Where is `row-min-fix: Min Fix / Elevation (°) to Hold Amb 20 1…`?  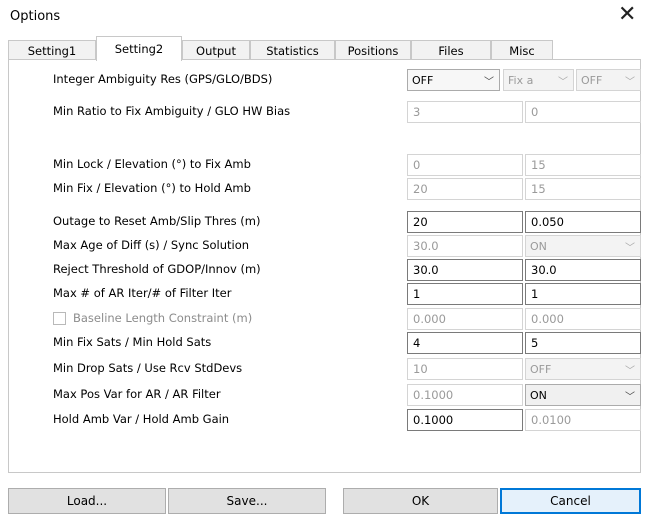 row-min-fix: Min Fix / Elevation (°) to Hold Amb 20 1… is located at coordinates (322, 189).